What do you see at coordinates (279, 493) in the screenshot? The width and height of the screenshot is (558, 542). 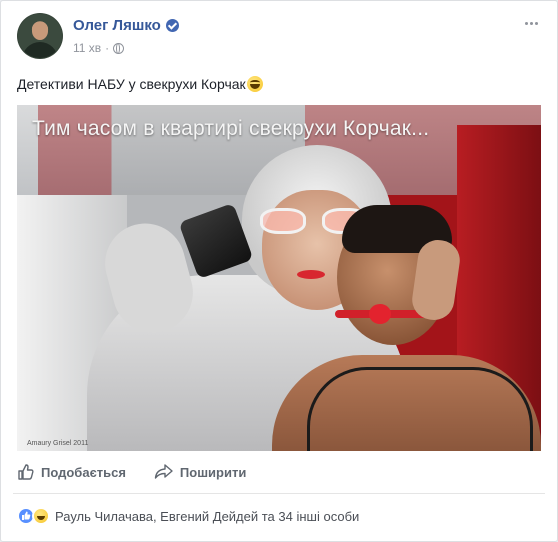 I see `reactions-divider` at bounding box center [279, 493].